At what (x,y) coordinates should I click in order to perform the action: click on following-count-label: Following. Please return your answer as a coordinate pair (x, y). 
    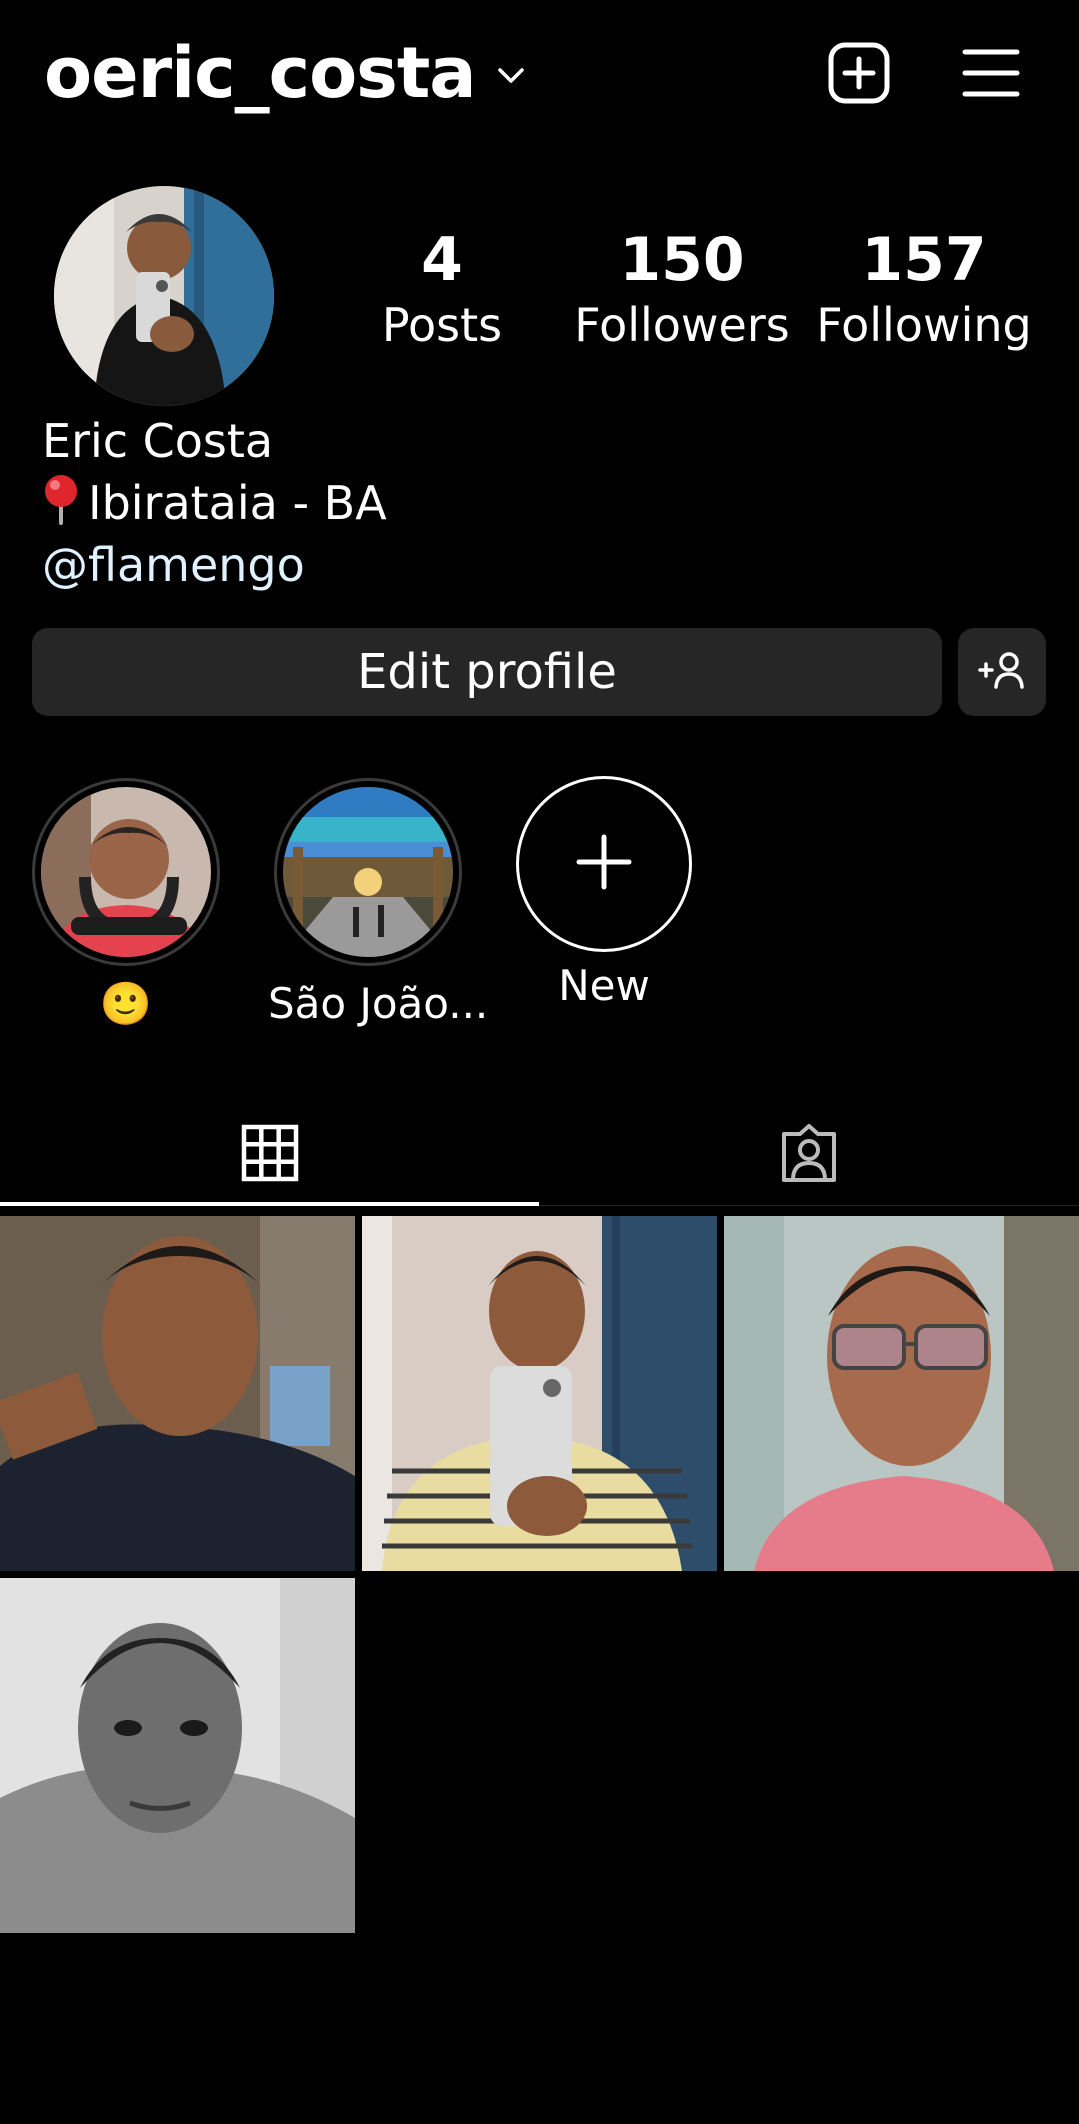
    Looking at the image, I should click on (924, 325).